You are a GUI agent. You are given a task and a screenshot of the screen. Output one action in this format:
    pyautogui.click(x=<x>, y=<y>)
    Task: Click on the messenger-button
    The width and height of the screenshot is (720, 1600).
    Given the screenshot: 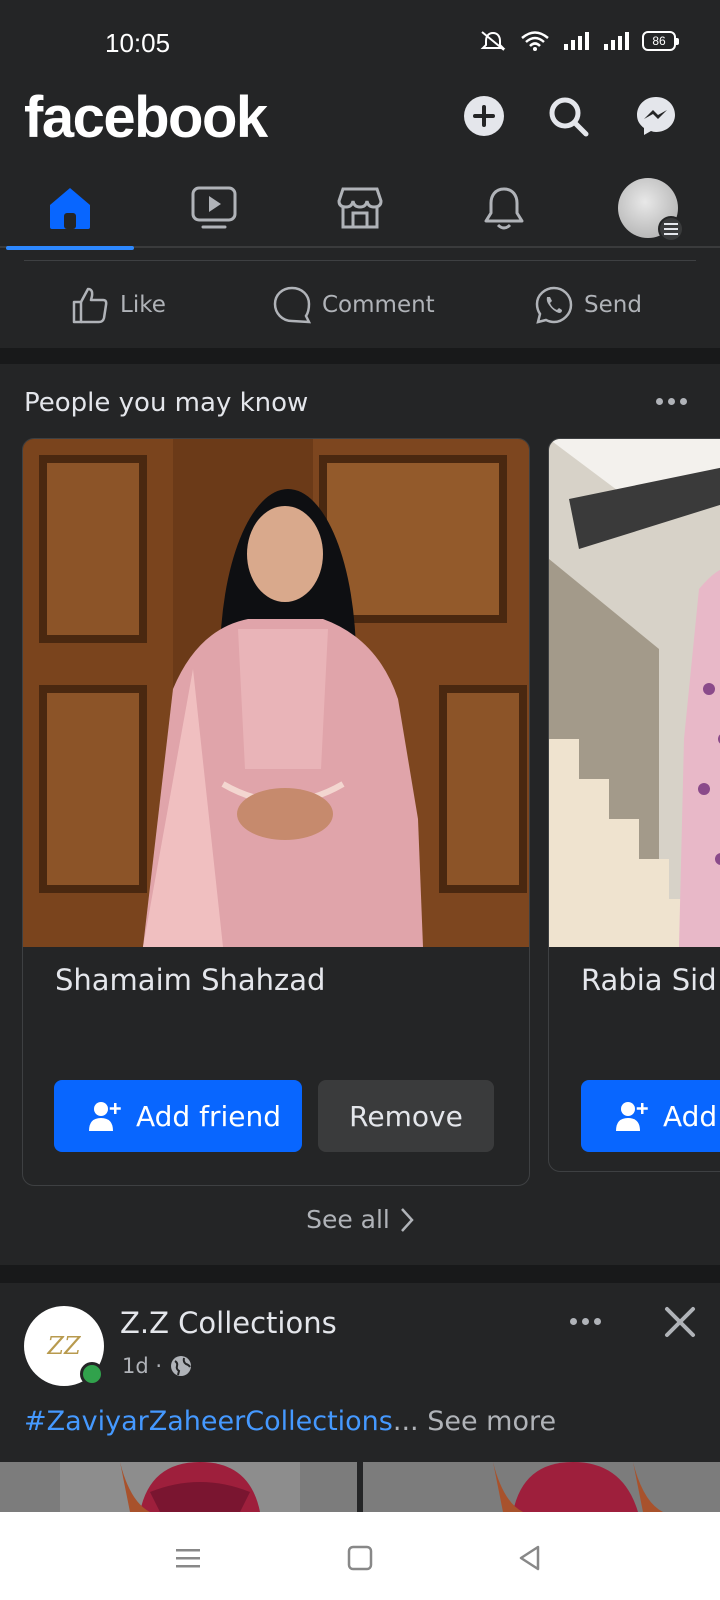 What is the action you would take?
    pyautogui.click(x=656, y=116)
    